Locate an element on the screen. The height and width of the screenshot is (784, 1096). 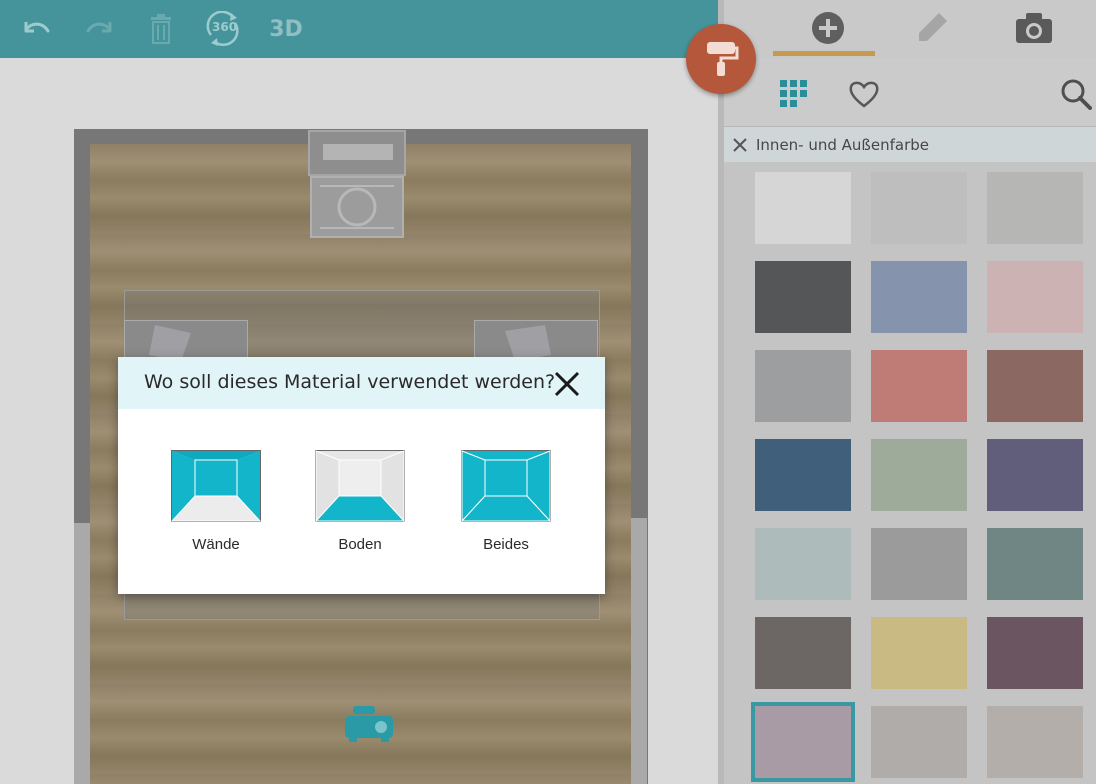
active-filter: Innen- und Außenfarbe is located at coordinates (910, 144).